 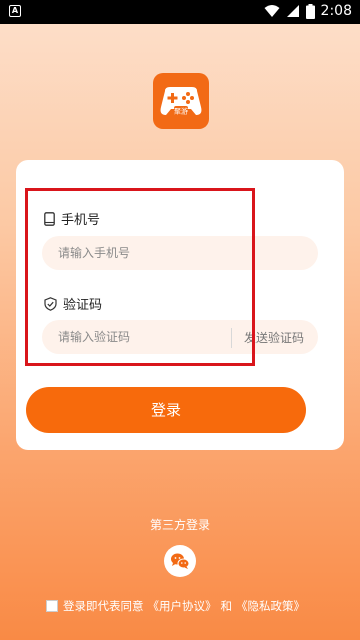 What do you see at coordinates (292, 11) in the screenshot?
I see `signal-icon` at bounding box center [292, 11].